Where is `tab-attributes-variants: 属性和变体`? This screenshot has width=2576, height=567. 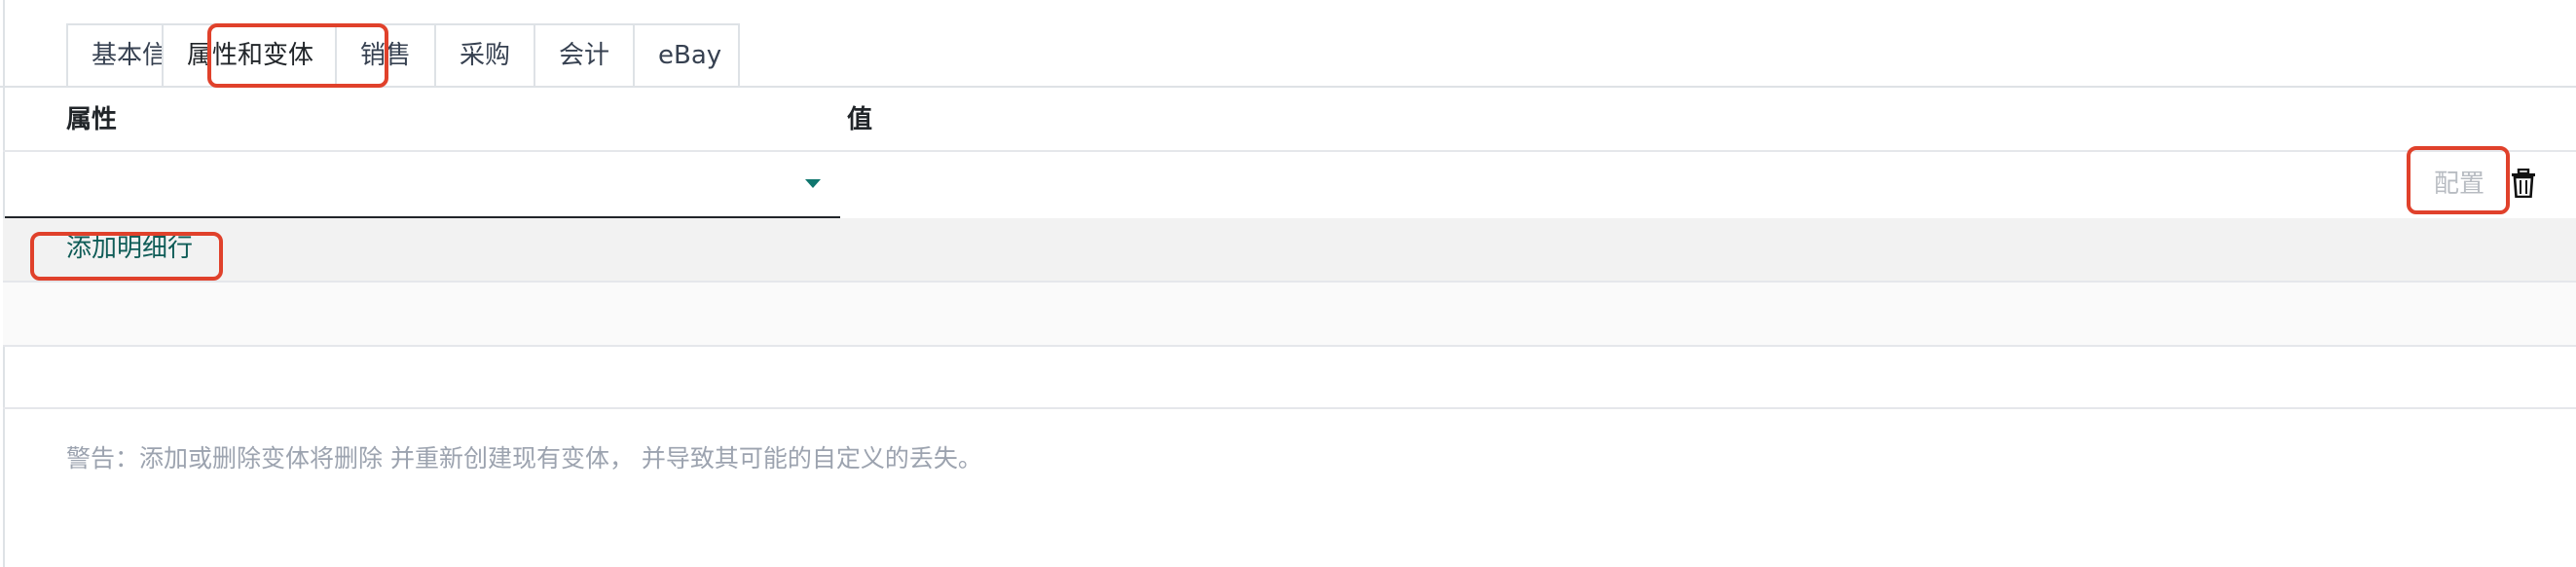 tab-attributes-variants: 属性和变体 is located at coordinates (248, 55).